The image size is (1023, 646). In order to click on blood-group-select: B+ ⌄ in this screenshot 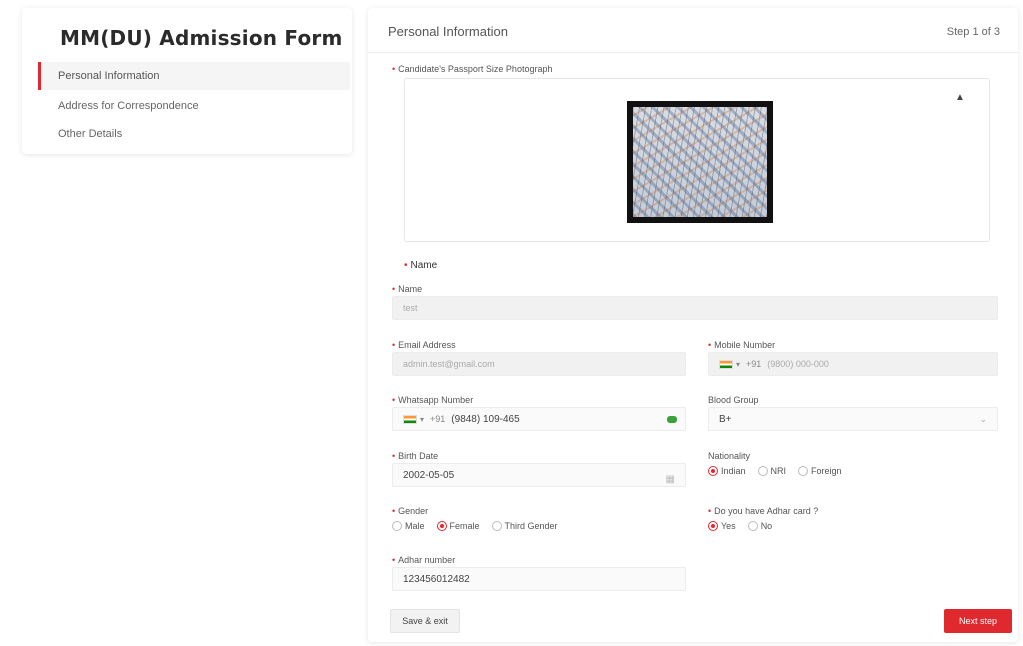, I will do `click(853, 419)`.